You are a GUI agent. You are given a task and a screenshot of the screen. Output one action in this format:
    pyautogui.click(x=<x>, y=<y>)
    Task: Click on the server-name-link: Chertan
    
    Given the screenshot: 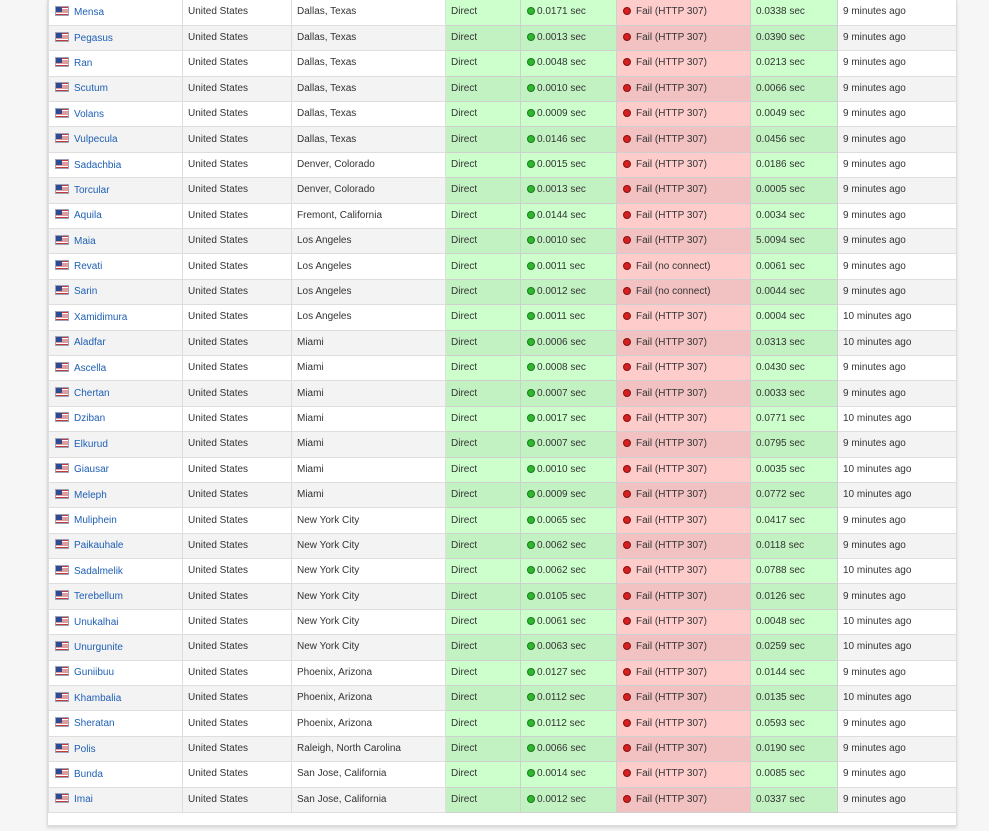 What is the action you would take?
    pyautogui.click(x=92, y=393)
    